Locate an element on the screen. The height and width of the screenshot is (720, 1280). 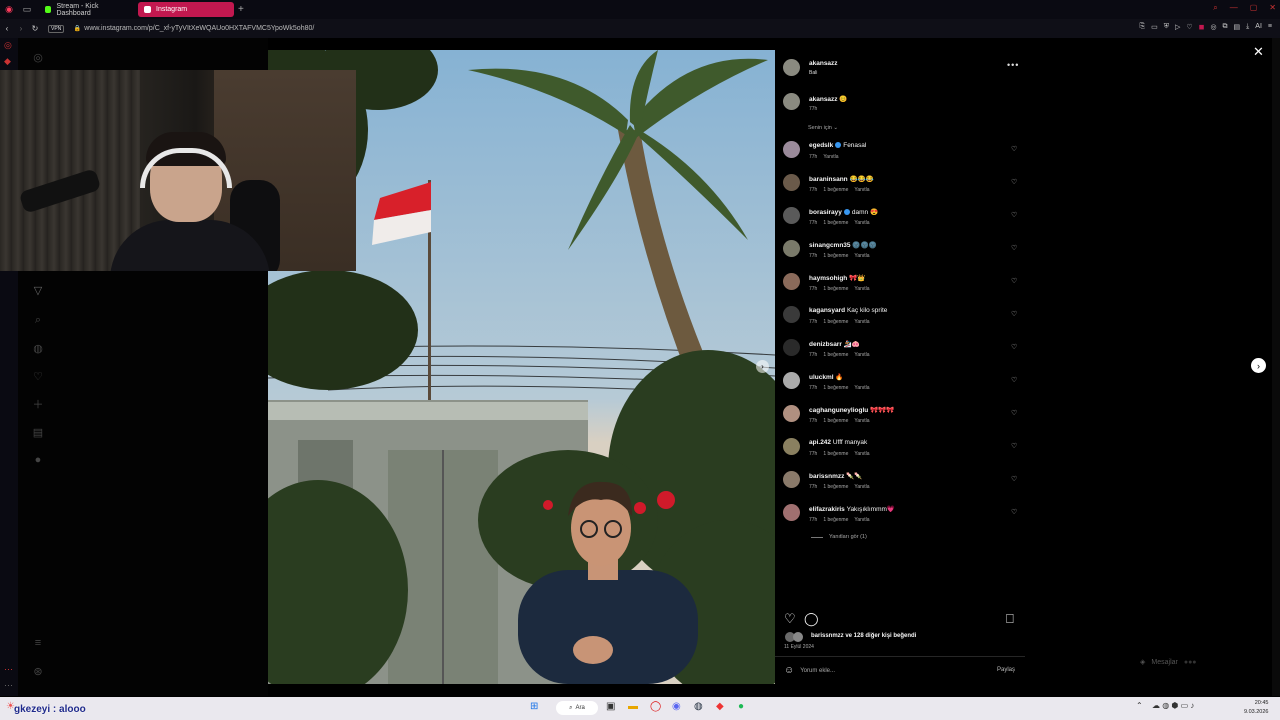
task-view-icon: ▣ is located at coordinates (610, 706).